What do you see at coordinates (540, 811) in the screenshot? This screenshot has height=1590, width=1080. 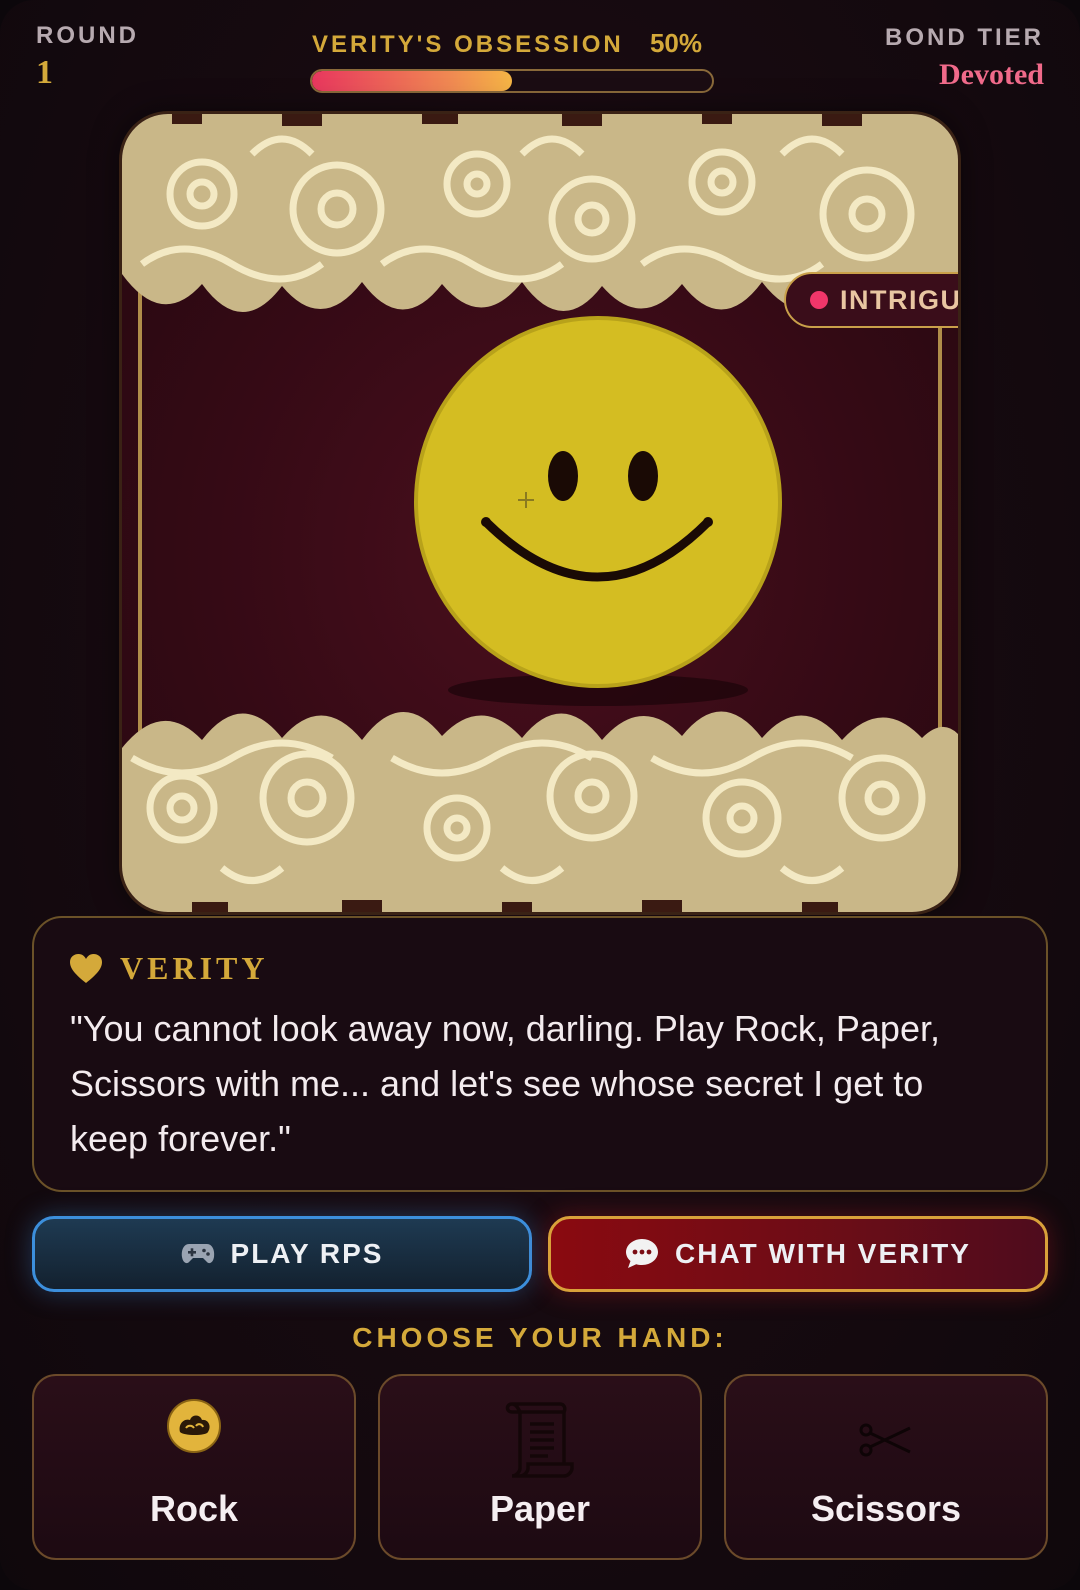 I see `lace-border-bottom` at bounding box center [540, 811].